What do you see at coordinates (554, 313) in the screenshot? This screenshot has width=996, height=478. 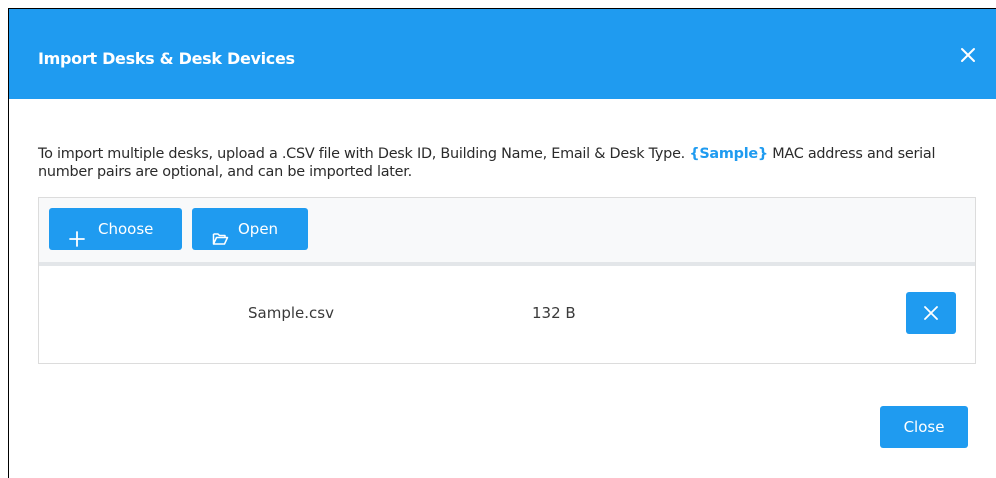 I see `file-size: 132 B` at bounding box center [554, 313].